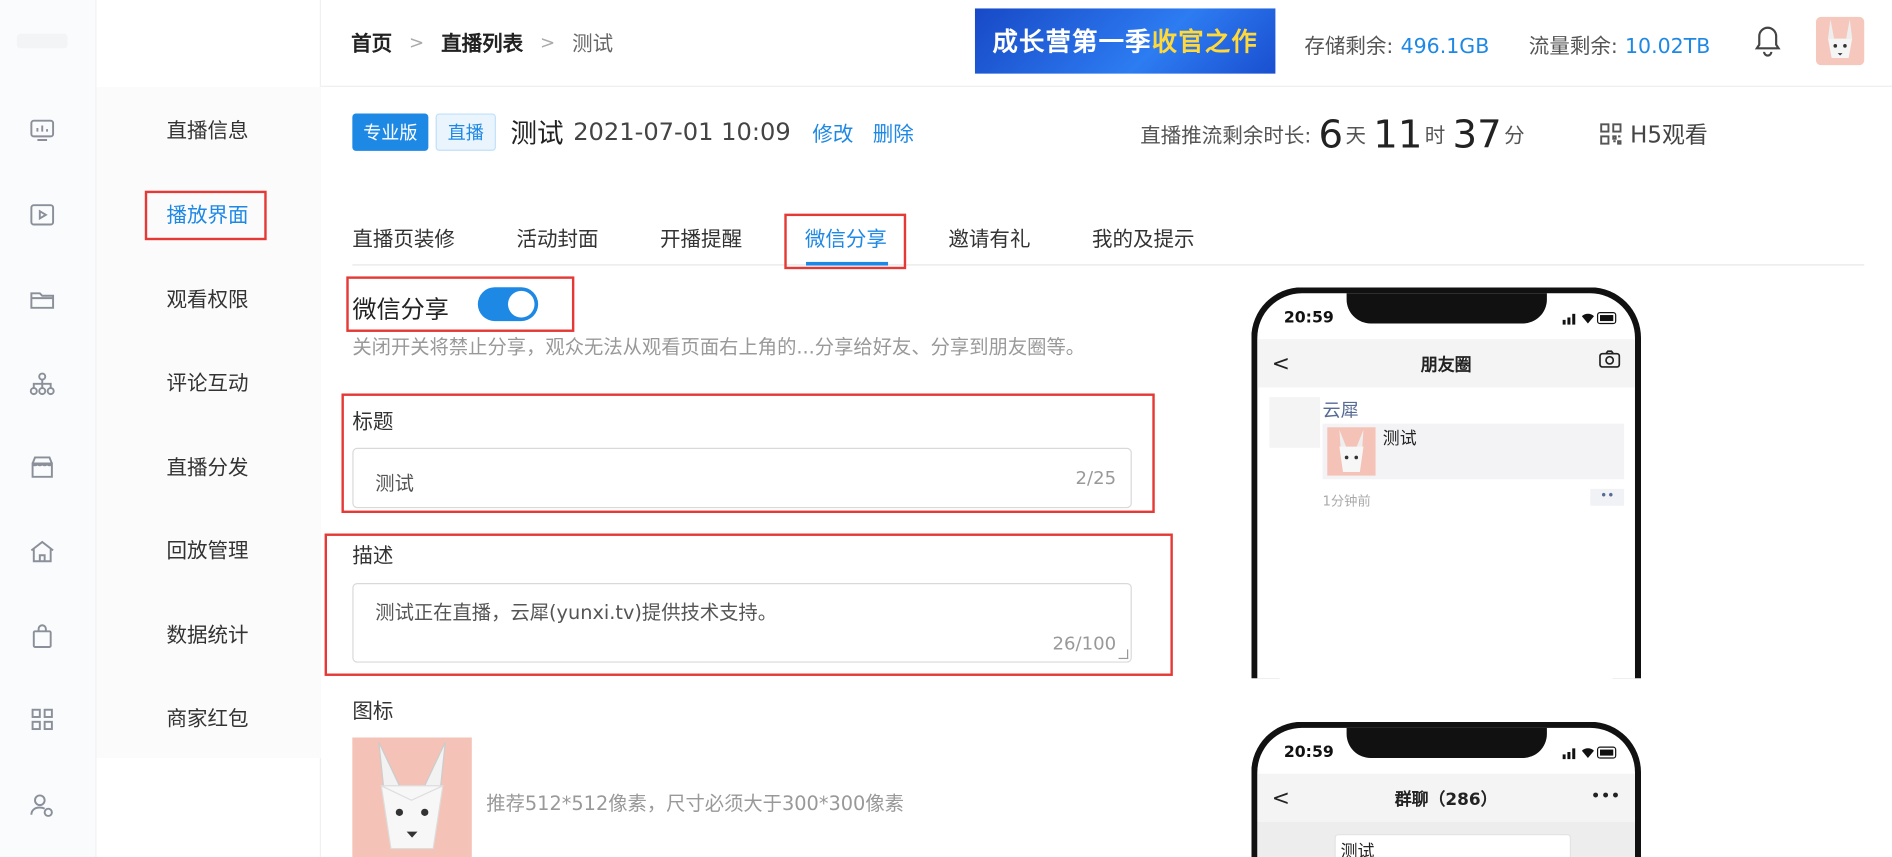 Image resolution: width=1892 pixels, height=857 pixels. I want to click on monitor-icon, so click(42, 130).